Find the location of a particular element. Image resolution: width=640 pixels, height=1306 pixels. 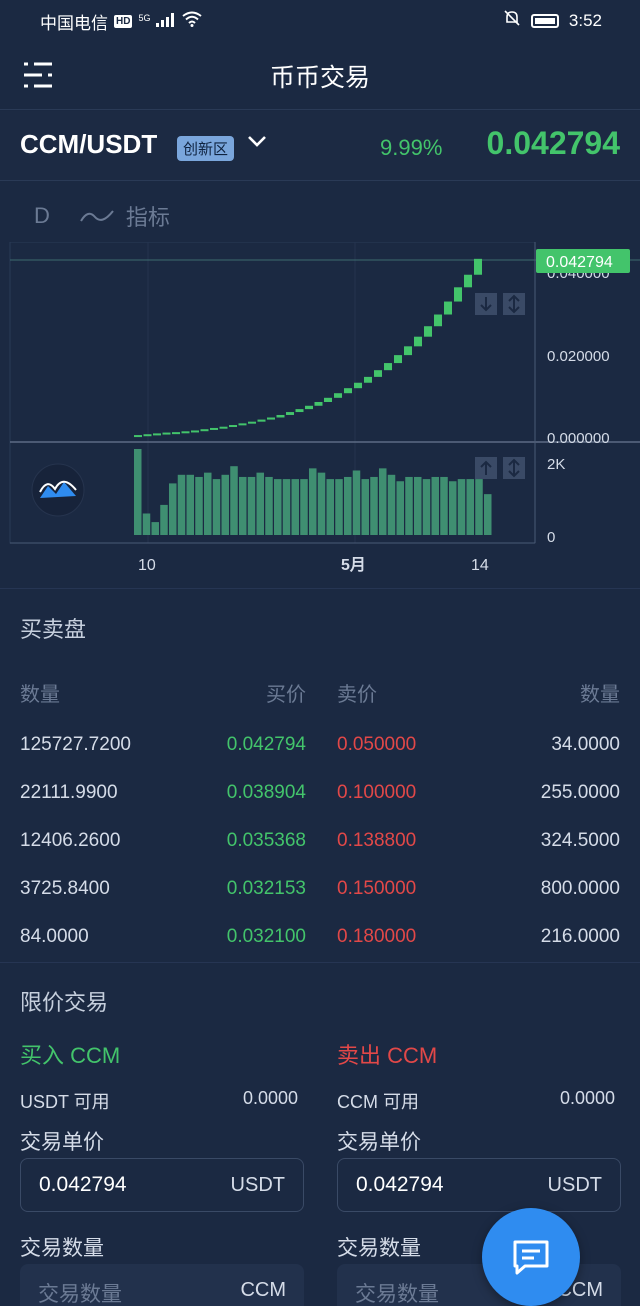

signal-icon is located at coordinates (166, 22).